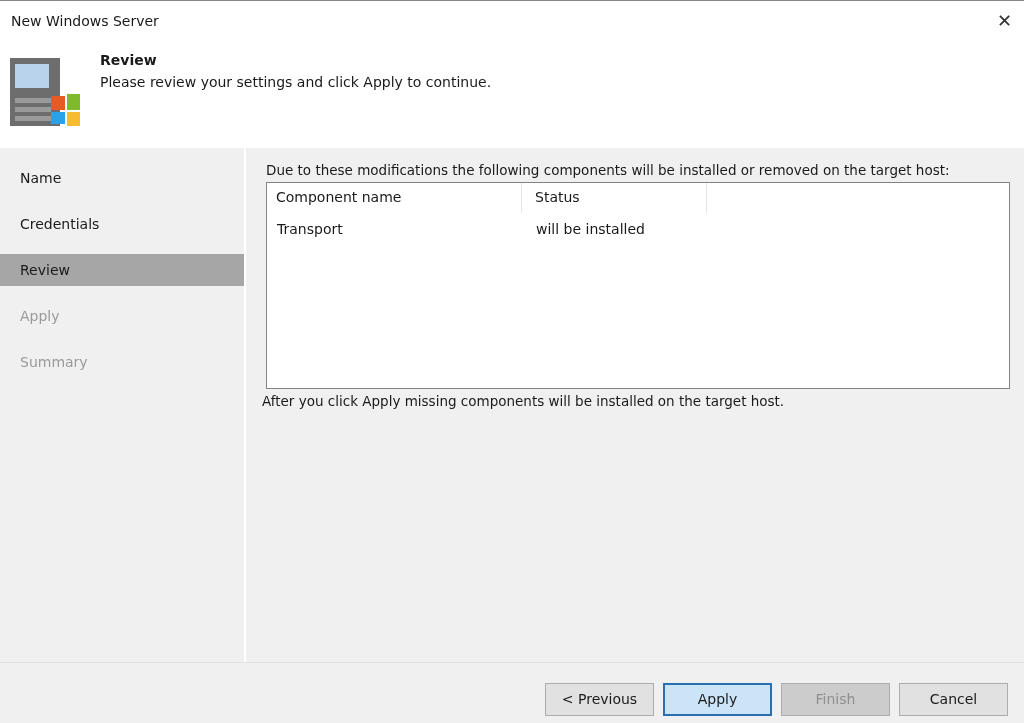 The height and width of the screenshot is (723, 1024). What do you see at coordinates (717, 699) in the screenshot?
I see `dialog-button: Apply` at bounding box center [717, 699].